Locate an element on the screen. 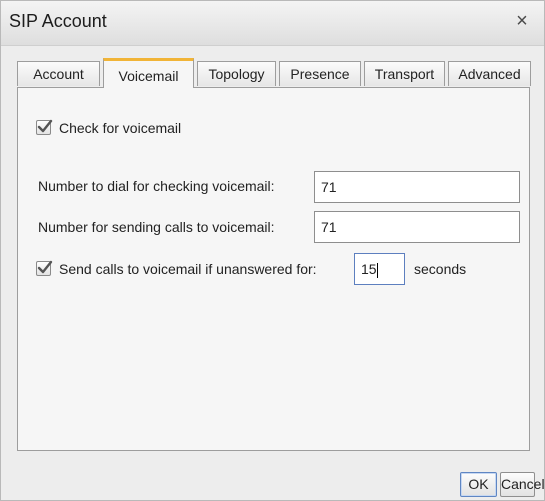 Image resolution: width=545 pixels, height=501 pixels. seconds-label: seconds is located at coordinates (440, 269).